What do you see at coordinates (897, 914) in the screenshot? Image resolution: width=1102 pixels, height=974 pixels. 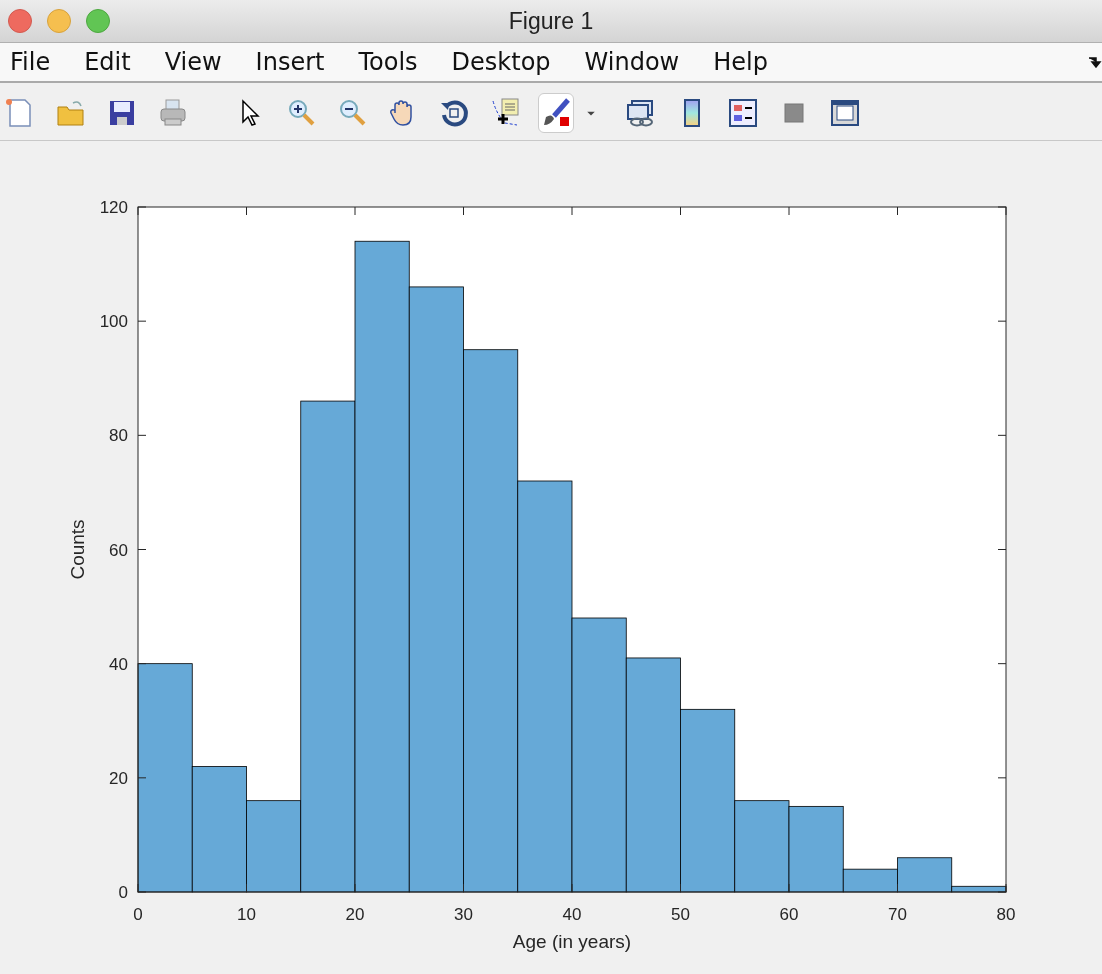 I see `tick-label: 70` at bounding box center [897, 914].